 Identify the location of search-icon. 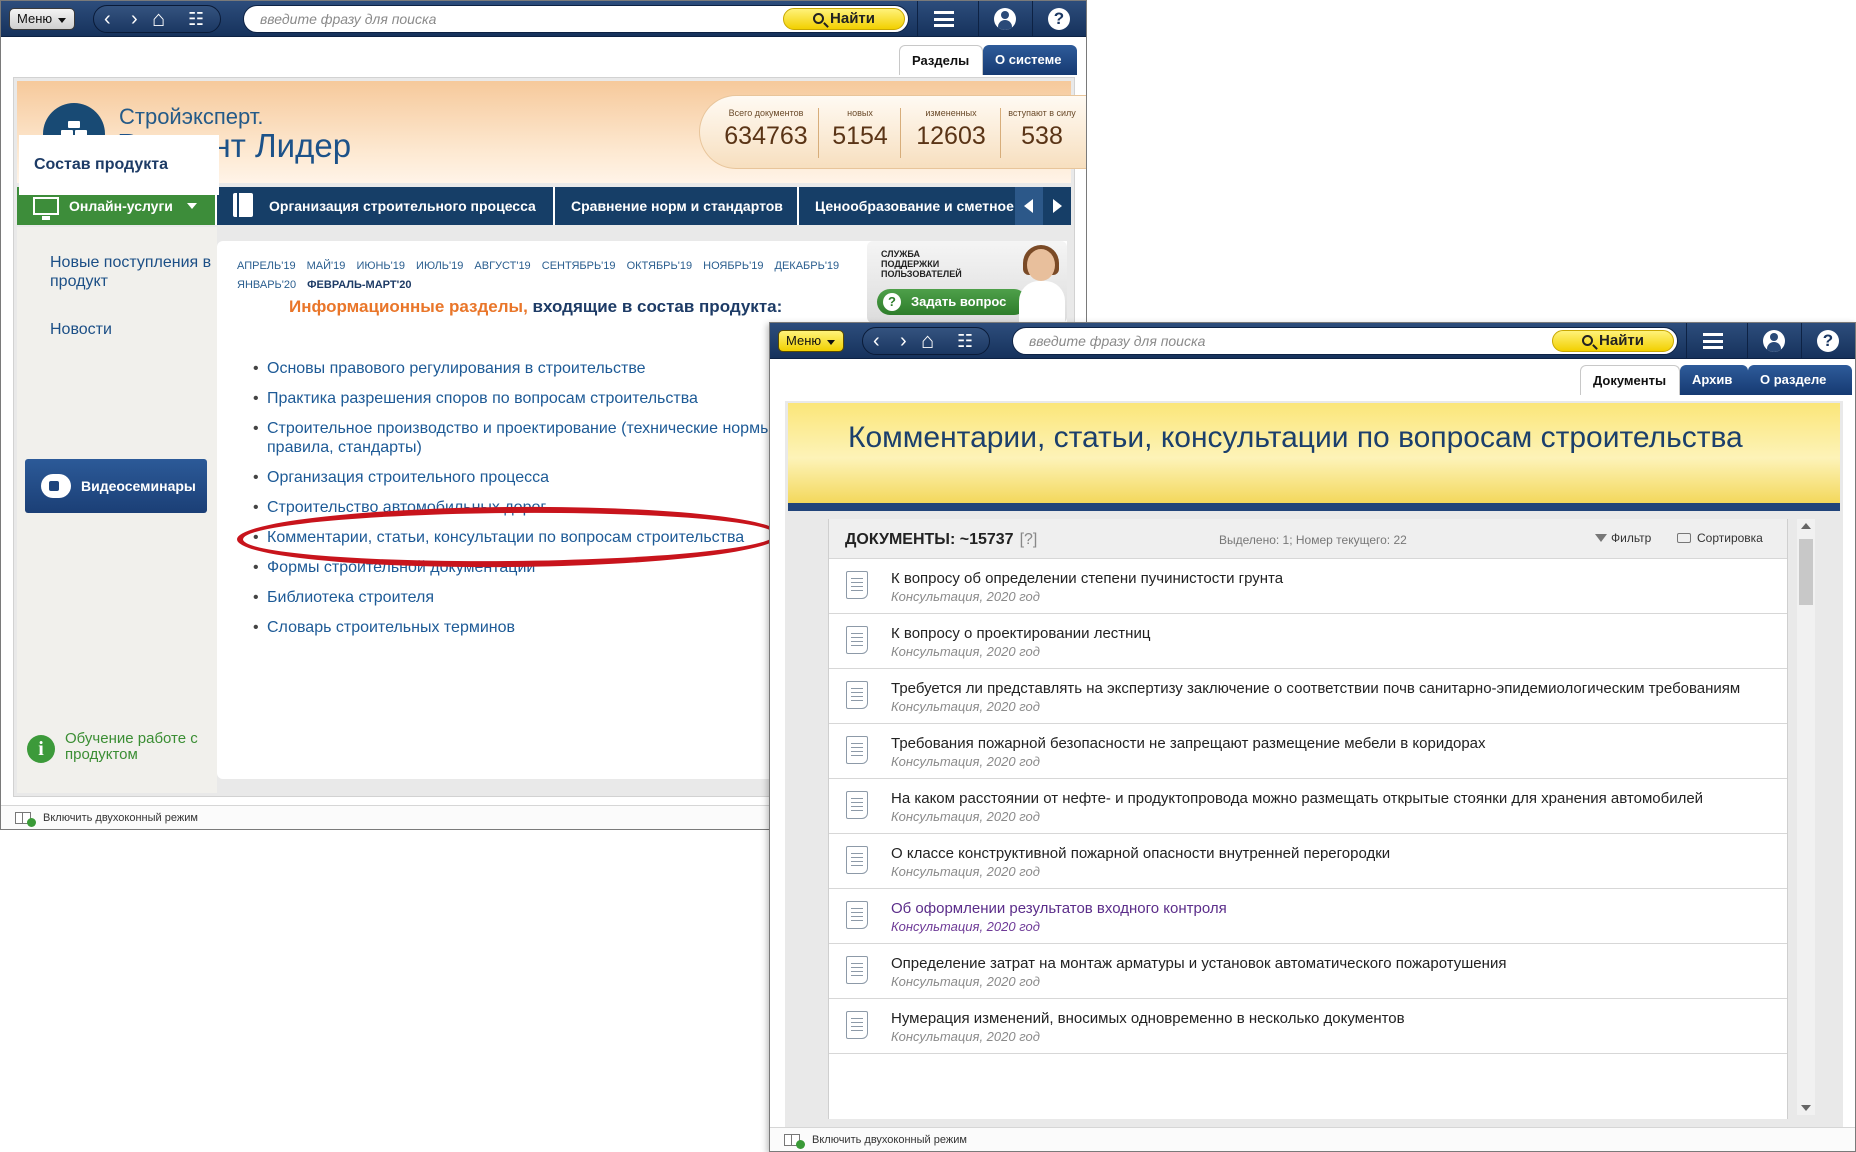
(1588, 340).